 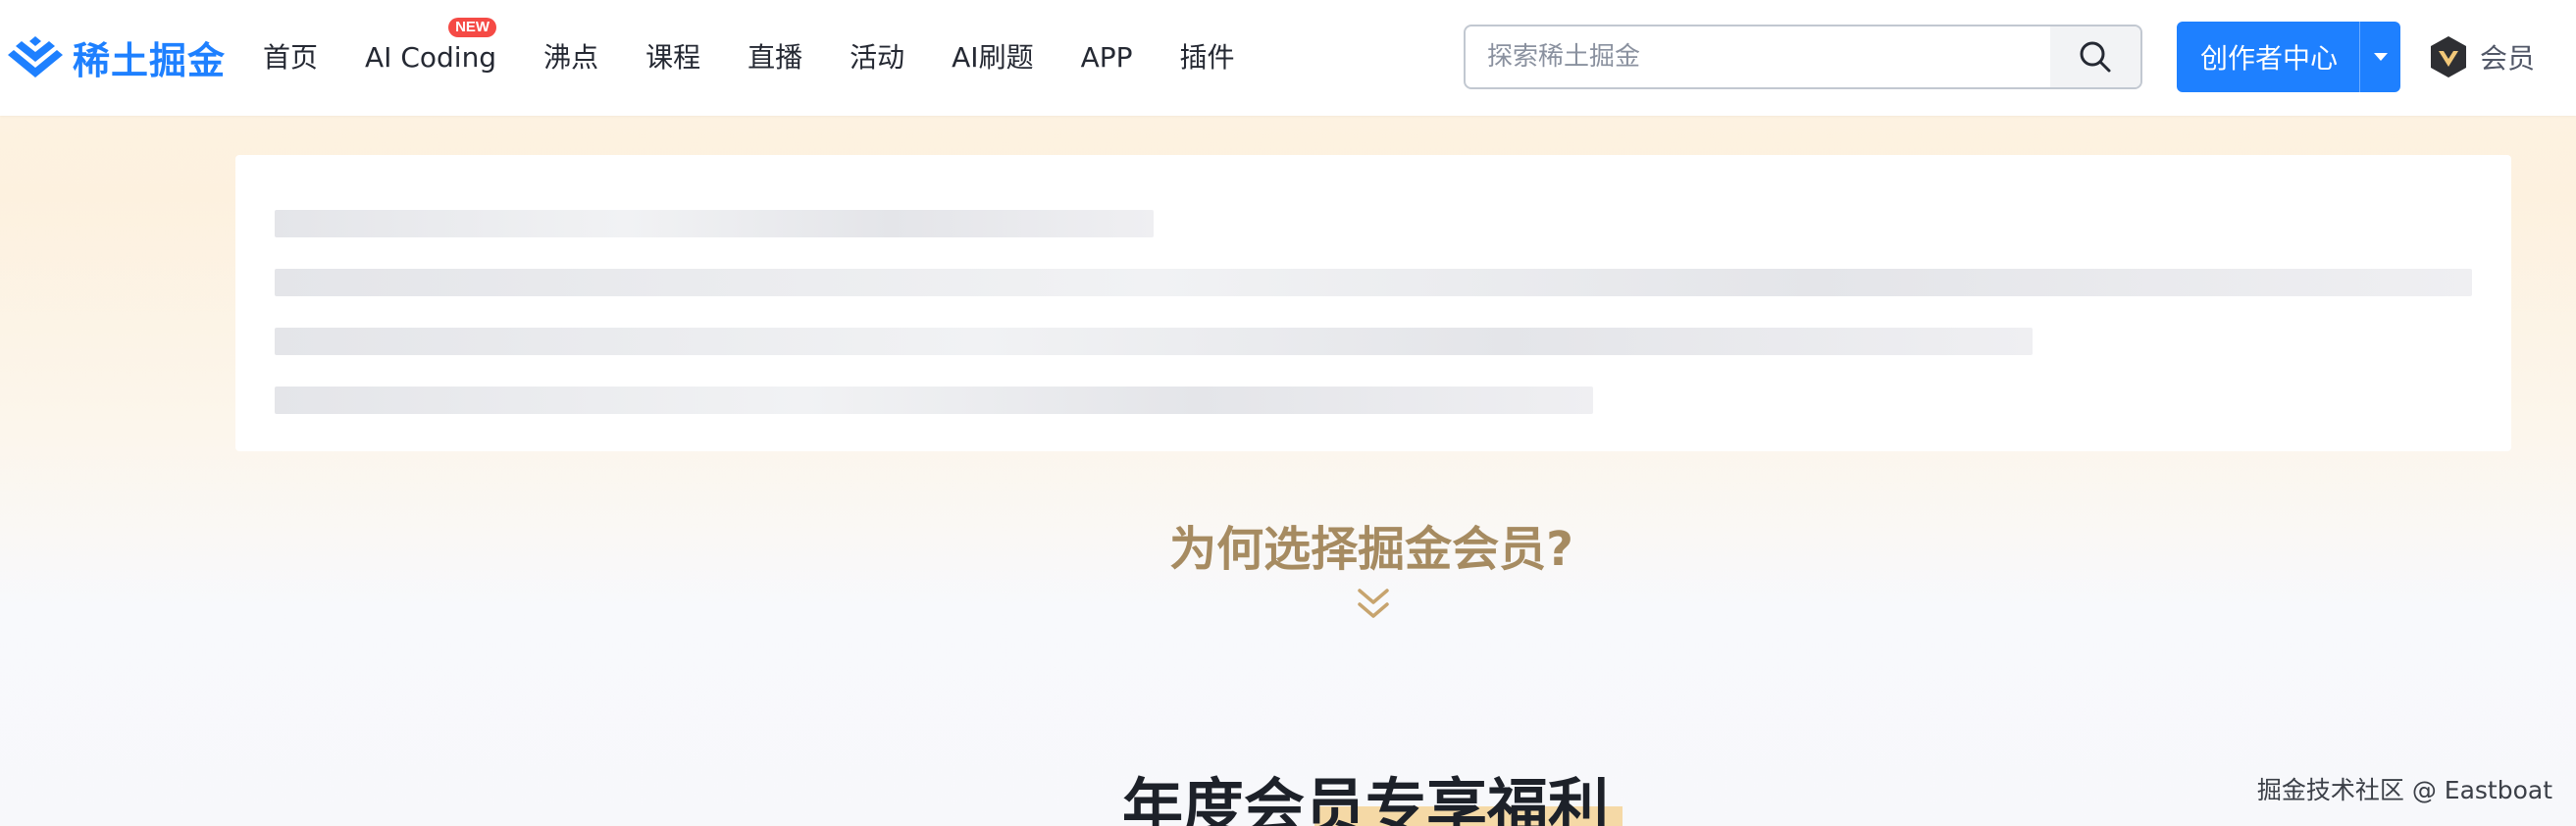 I want to click on new-badge: NEW, so click(x=472, y=28).